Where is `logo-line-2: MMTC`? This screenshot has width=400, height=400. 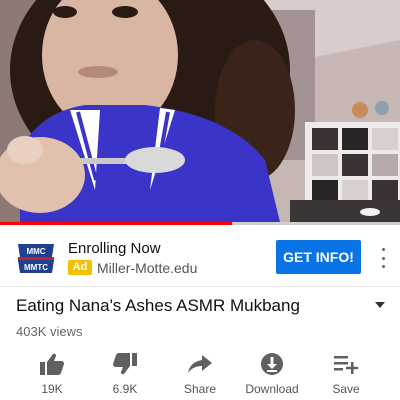
logo-line-2: MMTC is located at coordinates (36, 267).